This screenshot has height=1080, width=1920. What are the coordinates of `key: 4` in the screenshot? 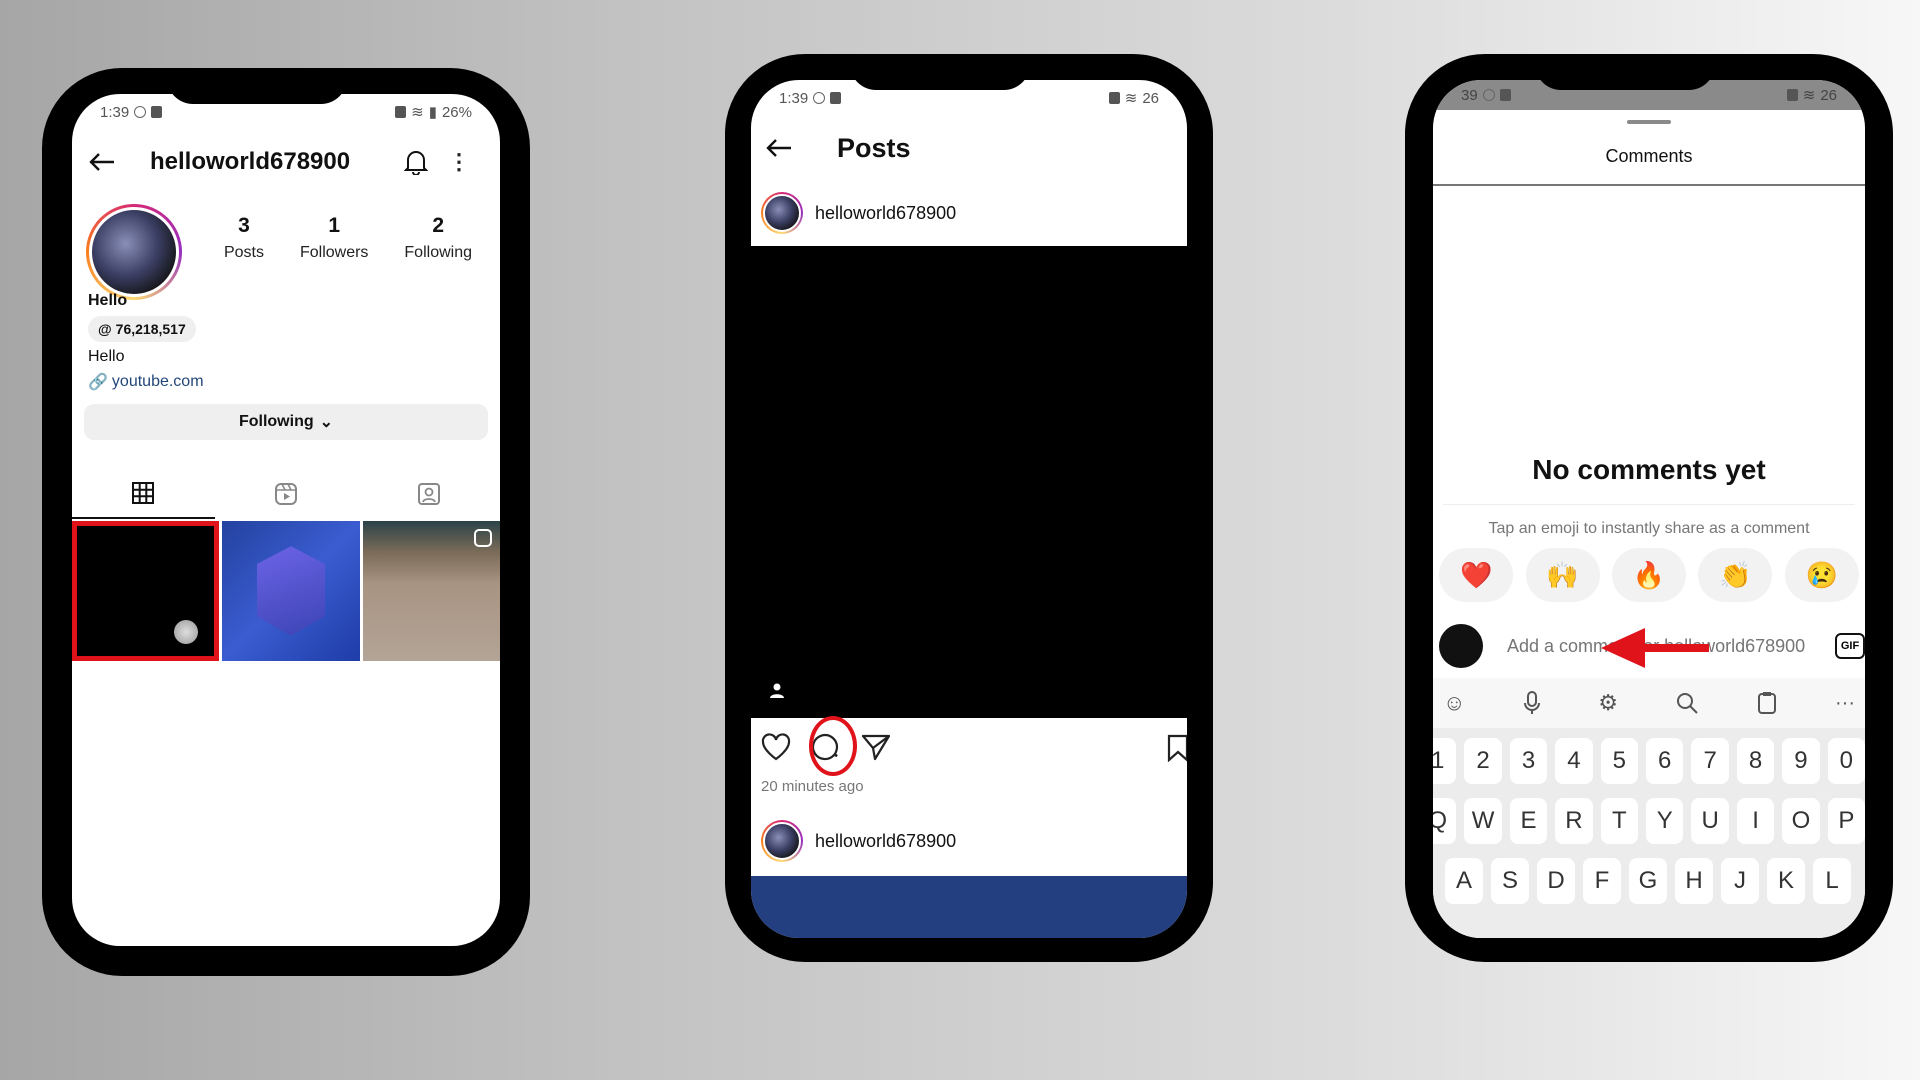 It's located at (1574, 761).